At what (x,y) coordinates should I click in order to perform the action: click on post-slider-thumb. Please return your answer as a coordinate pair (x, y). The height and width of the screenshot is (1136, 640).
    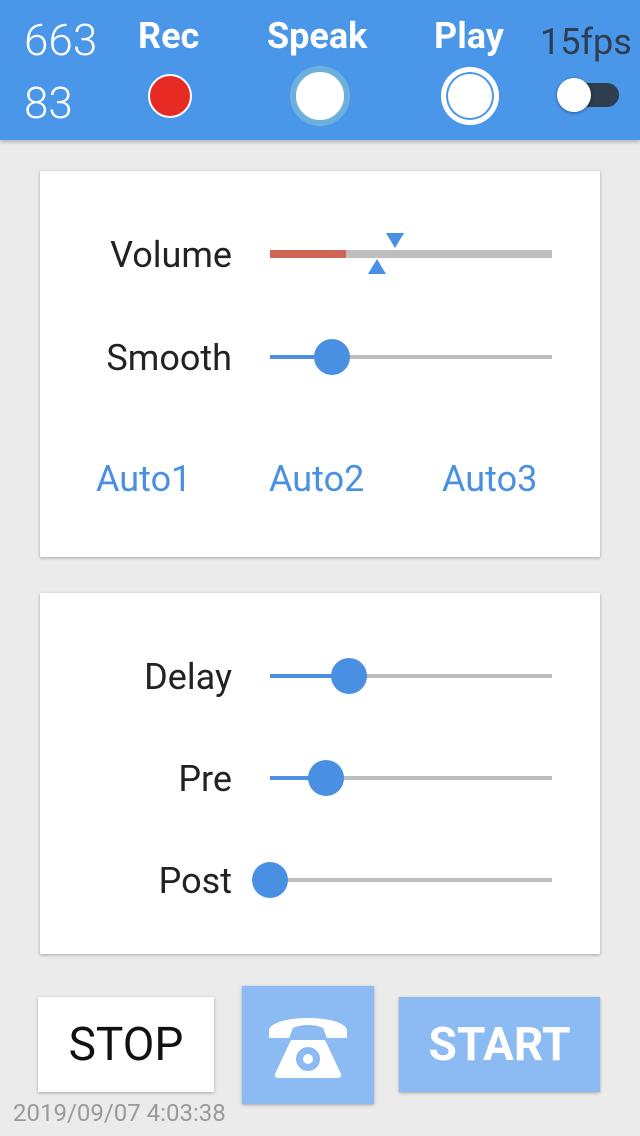
    Looking at the image, I should click on (270, 880).